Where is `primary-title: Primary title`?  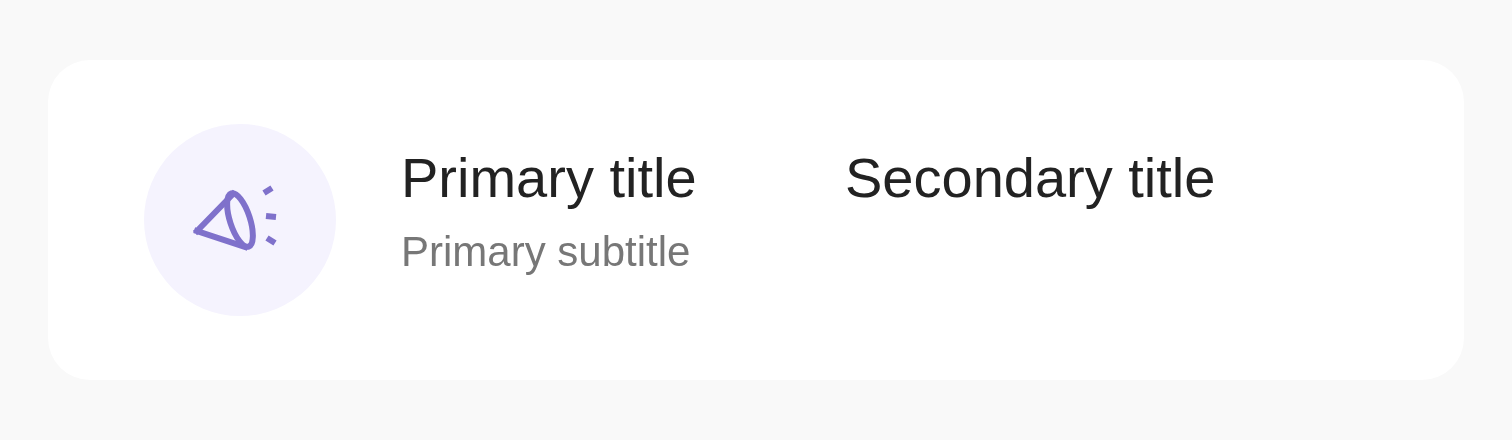
primary-title: Primary title is located at coordinates (549, 178).